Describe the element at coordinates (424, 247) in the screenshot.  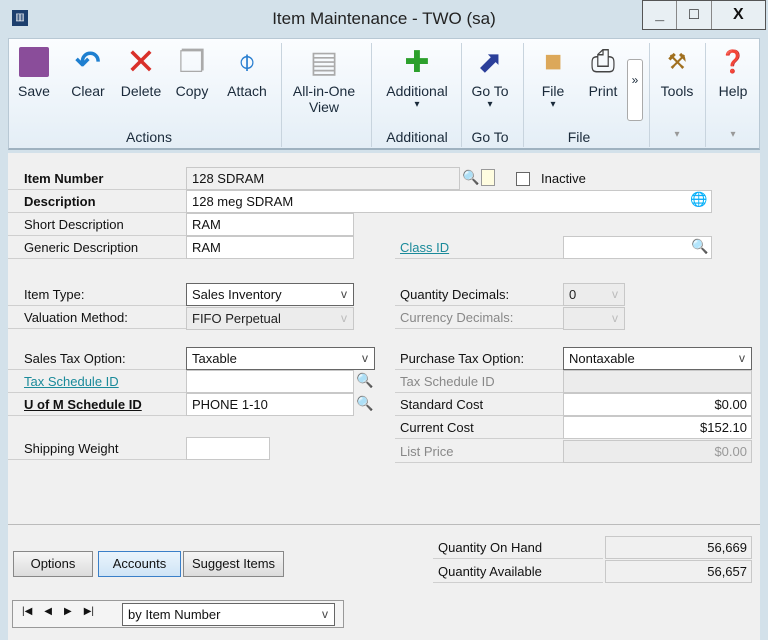
I see `class-id-label: Class ID` at that location.